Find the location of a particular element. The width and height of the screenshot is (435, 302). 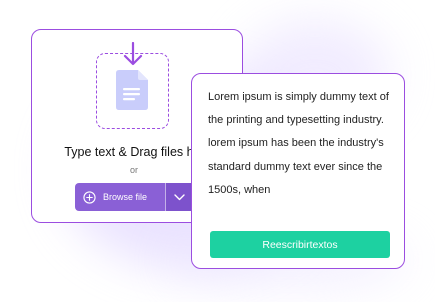

download-arrow-icon is located at coordinates (133, 54).